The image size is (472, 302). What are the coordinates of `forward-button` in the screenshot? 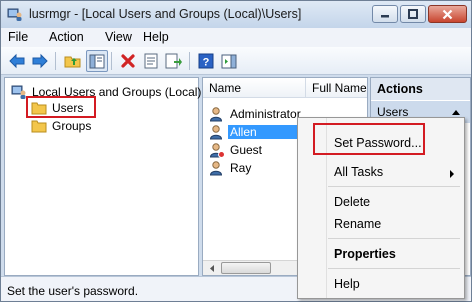 It's located at (40, 61).